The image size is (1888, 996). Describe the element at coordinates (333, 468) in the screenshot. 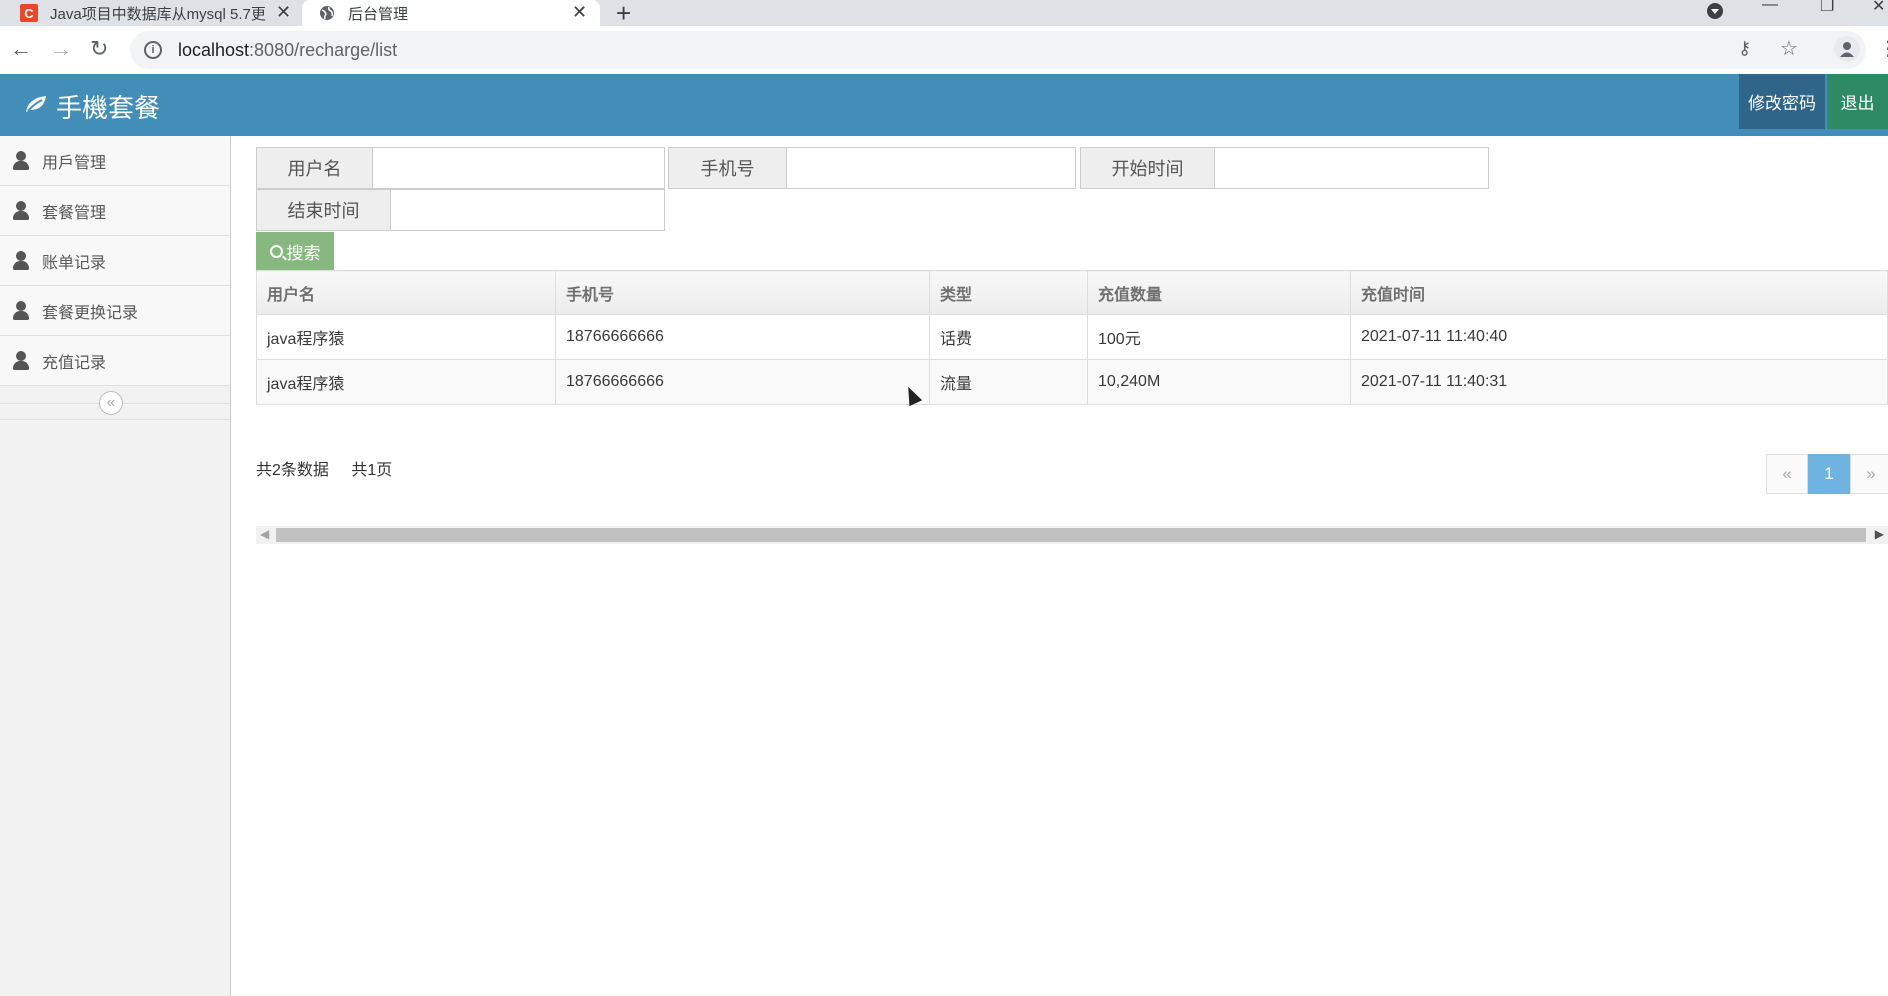

I see `page-info: 共2条数据 共1页` at that location.